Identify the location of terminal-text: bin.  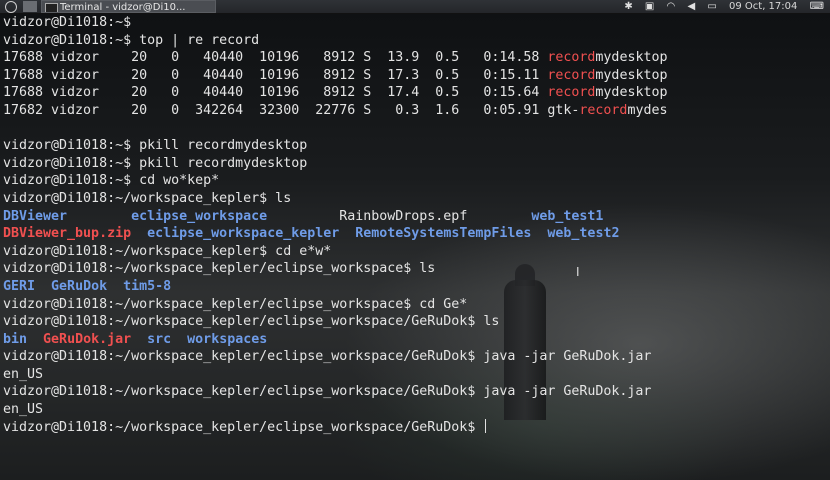
(15, 339).